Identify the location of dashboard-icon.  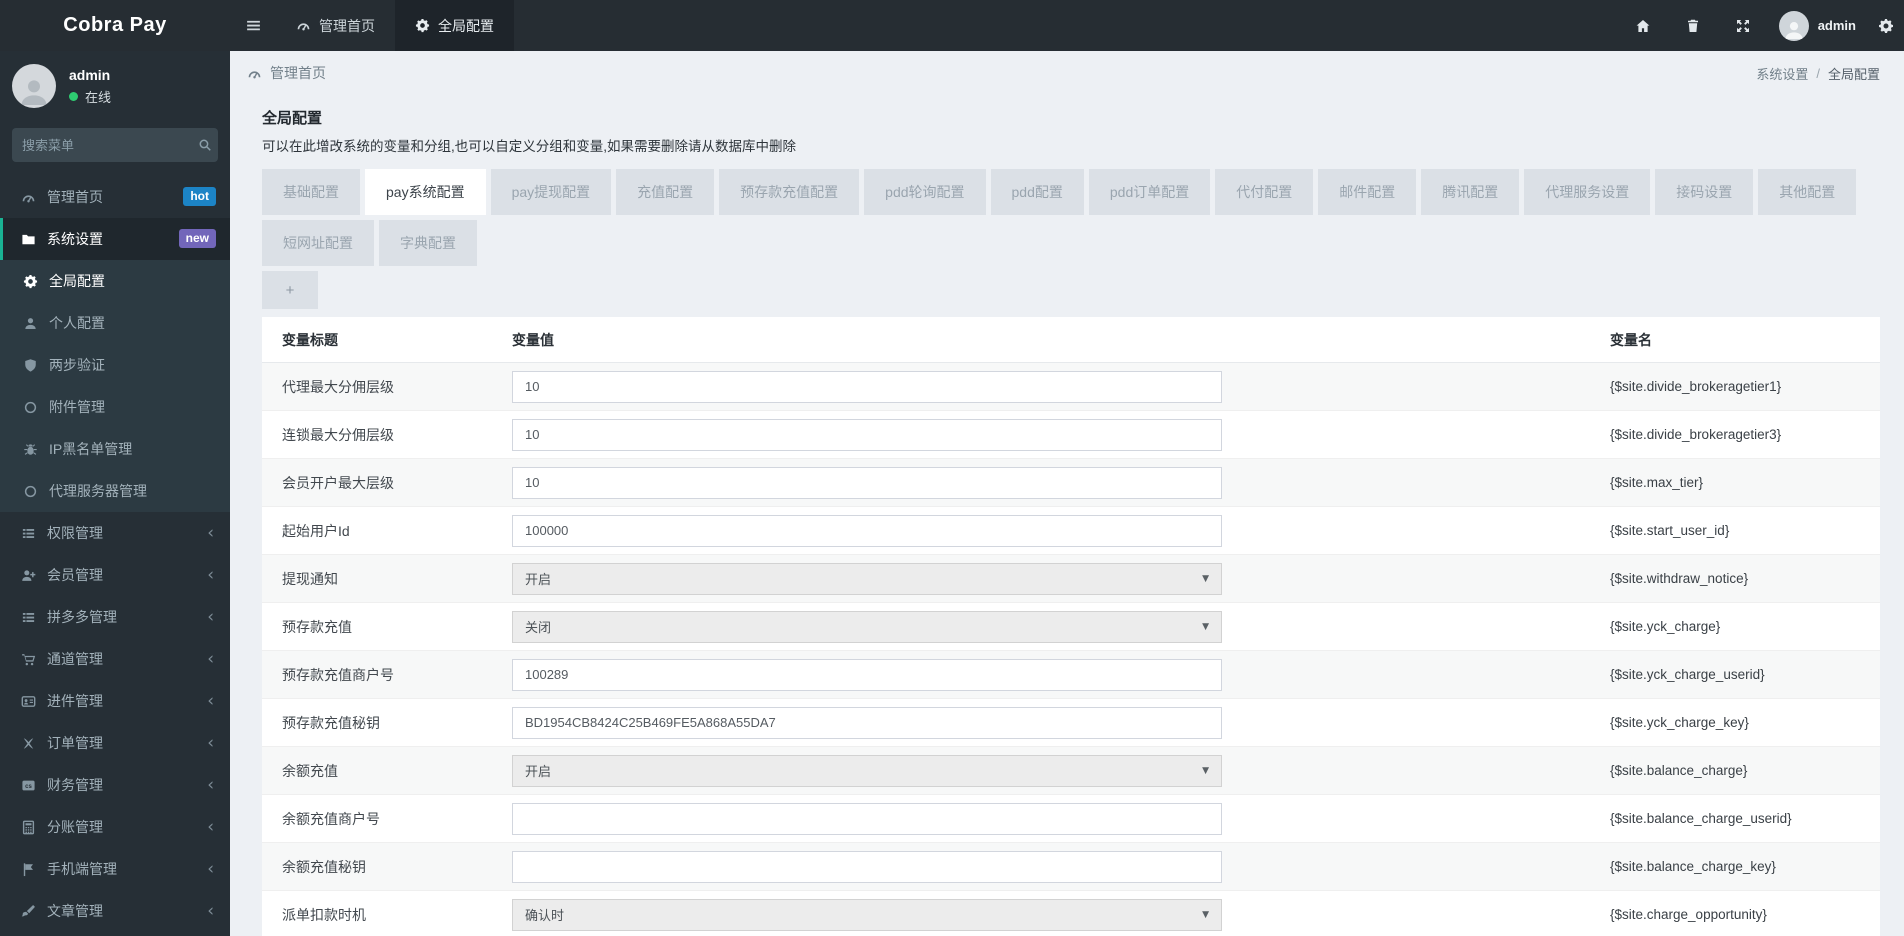
(28, 198).